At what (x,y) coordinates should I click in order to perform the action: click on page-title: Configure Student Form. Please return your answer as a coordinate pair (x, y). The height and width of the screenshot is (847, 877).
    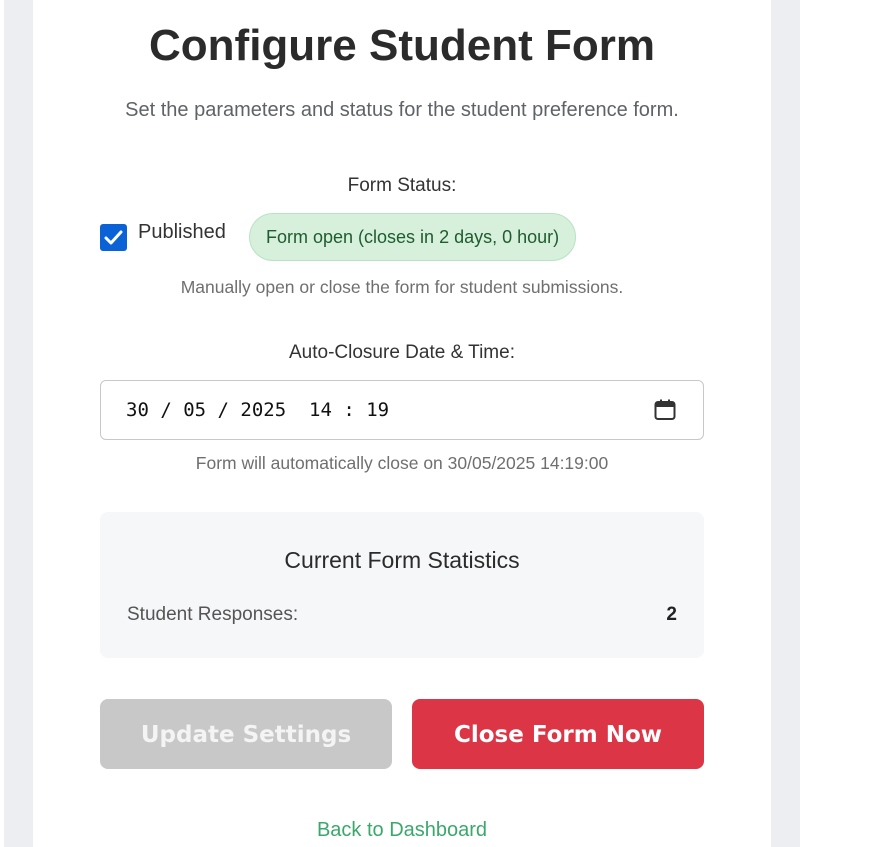
    Looking at the image, I should click on (402, 45).